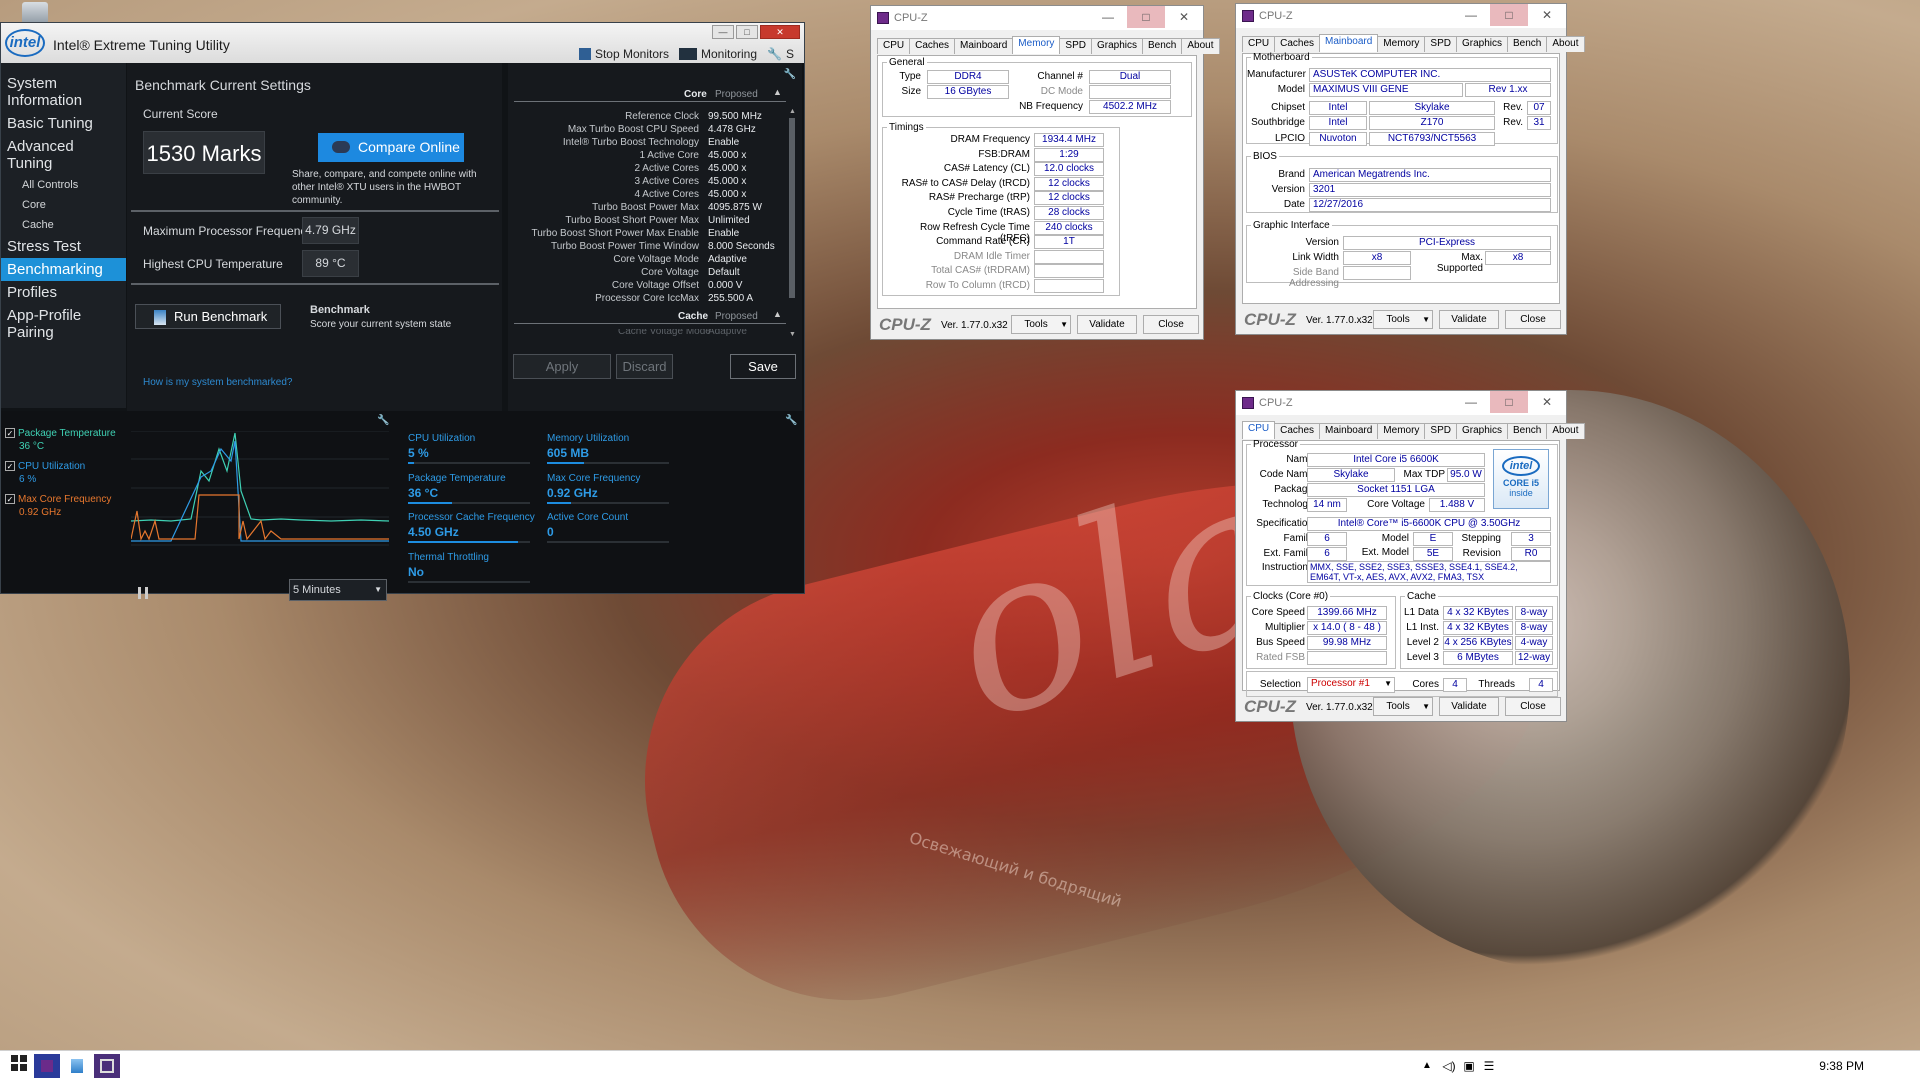 The image size is (1920, 1080). Describe the element at coordinates (1534, 658) in the screenshot. I see `level3-ways: 12-way` at that location.